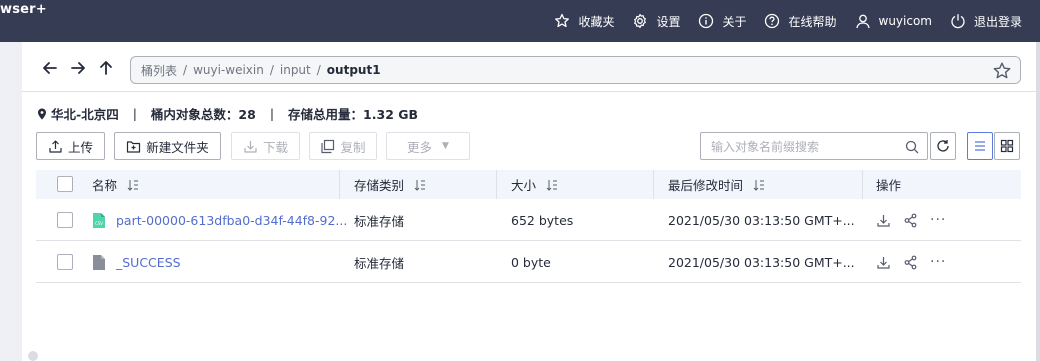  Describe the element at coordinates (55, 146) in the screenshot. I see `upload-icon` at that location.